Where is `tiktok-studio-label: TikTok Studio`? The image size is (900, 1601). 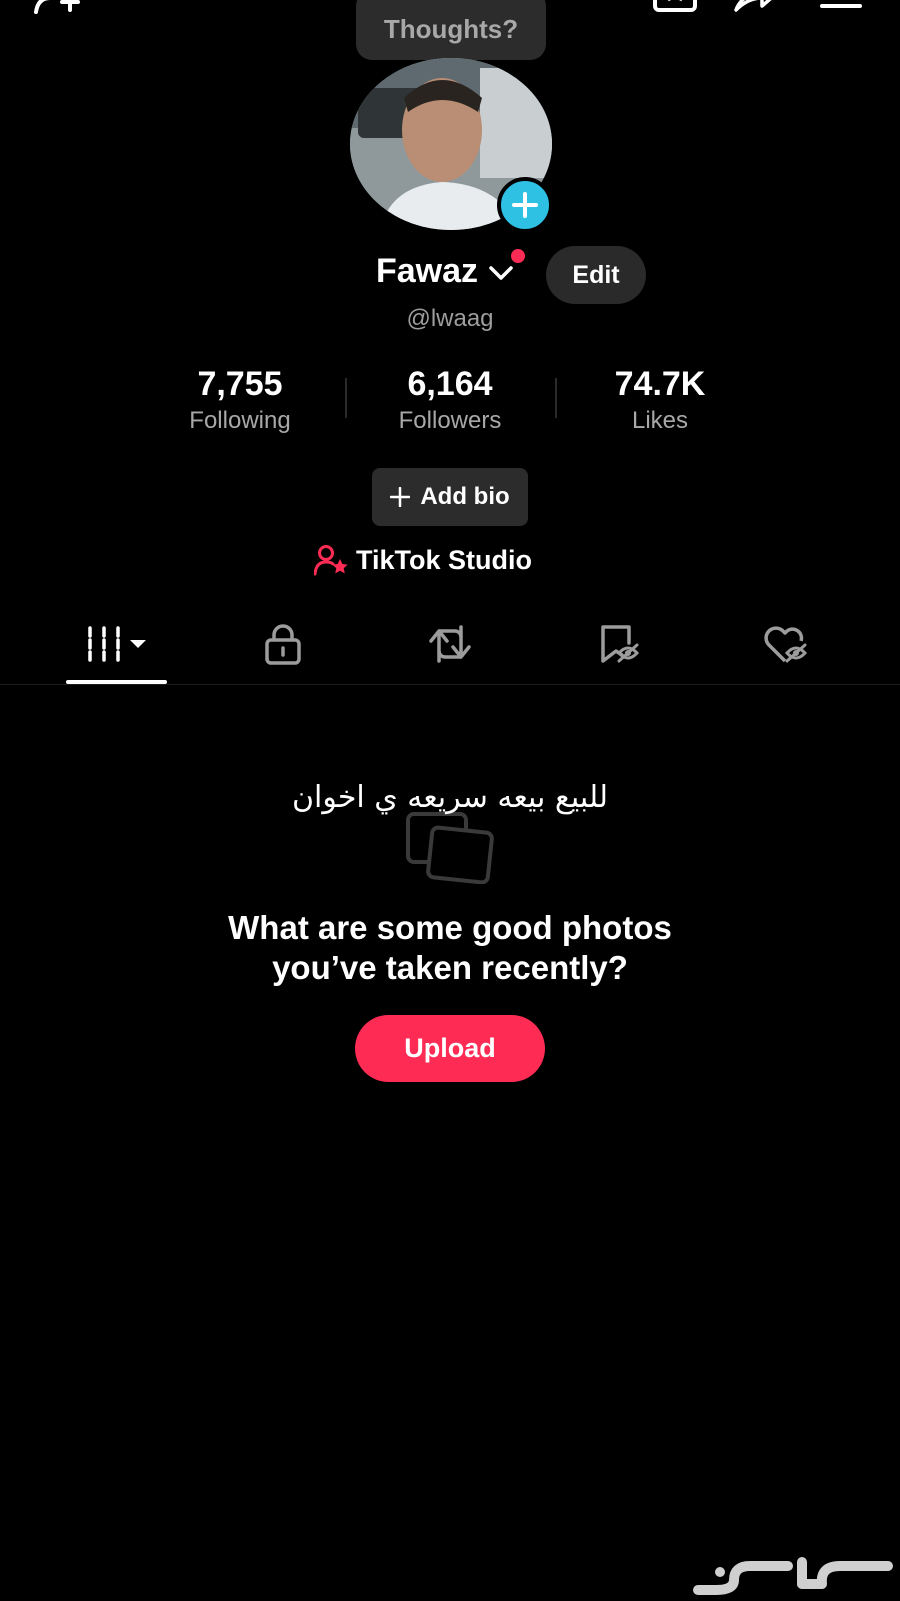 tiktok-studio-label: TikTok Studio is located at coordinates (444, 559).